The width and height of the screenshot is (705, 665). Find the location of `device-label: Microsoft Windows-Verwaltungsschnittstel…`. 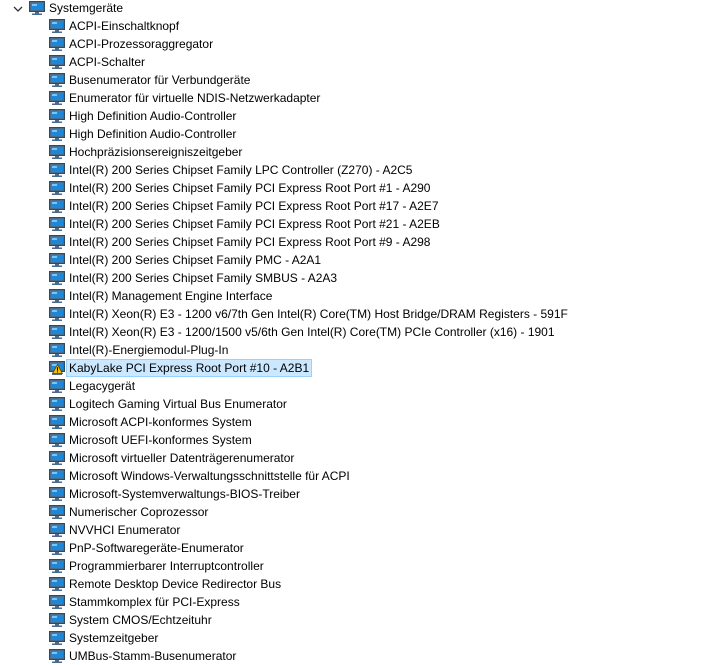

device-label: Microsoft Windows-Verwaltungsschnittstel… is located at coordinates (209, 476).